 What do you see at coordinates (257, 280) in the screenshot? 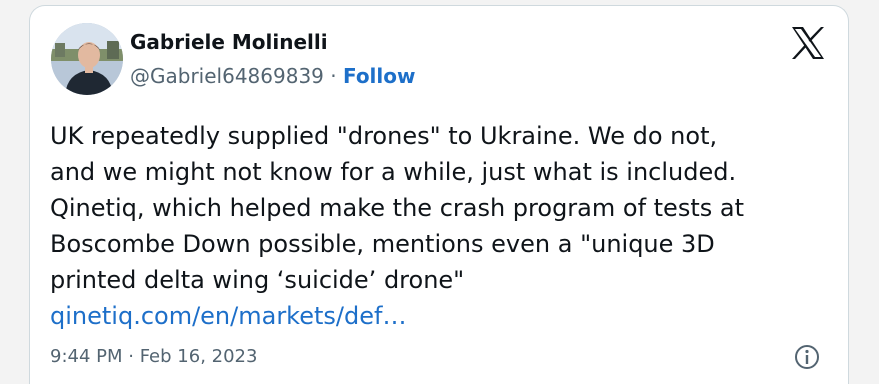
I see `tweet-line: printed delta wing ‘suicide’ drone"` at bounding box center [257, 280].